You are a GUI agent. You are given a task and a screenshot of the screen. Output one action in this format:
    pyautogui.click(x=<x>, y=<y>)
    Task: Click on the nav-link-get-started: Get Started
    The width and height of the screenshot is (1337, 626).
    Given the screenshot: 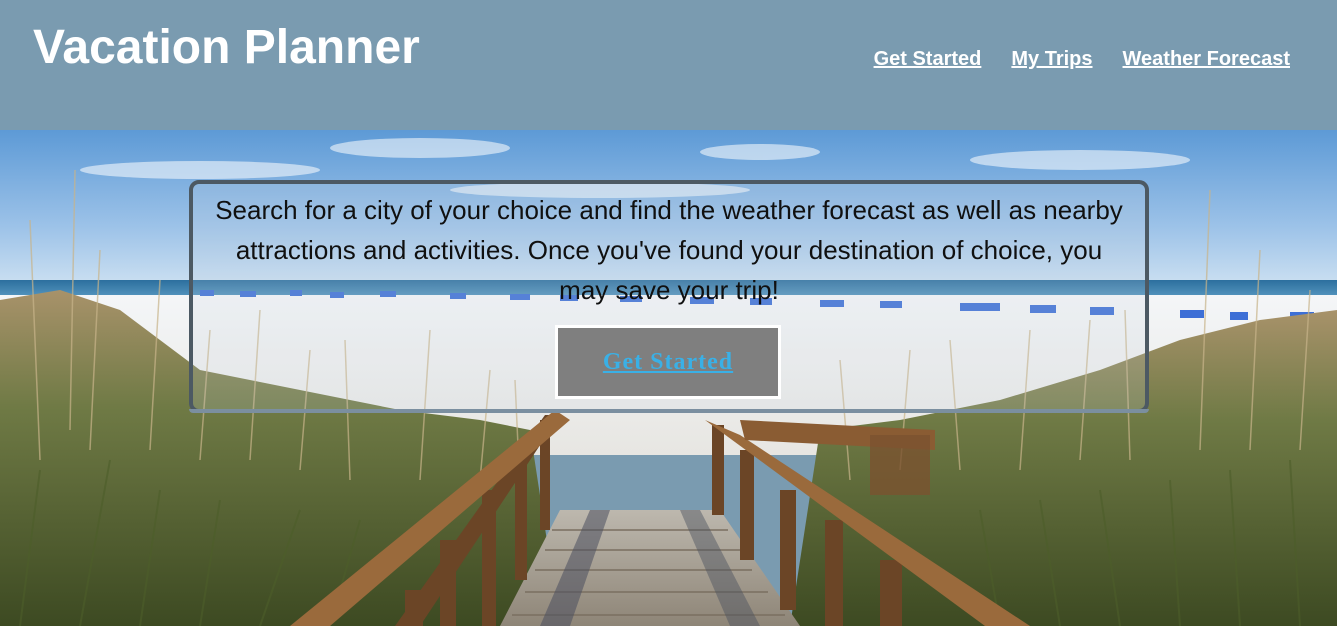 What is the action you would take?
    pyautogui.click(x=928, y=59)
    